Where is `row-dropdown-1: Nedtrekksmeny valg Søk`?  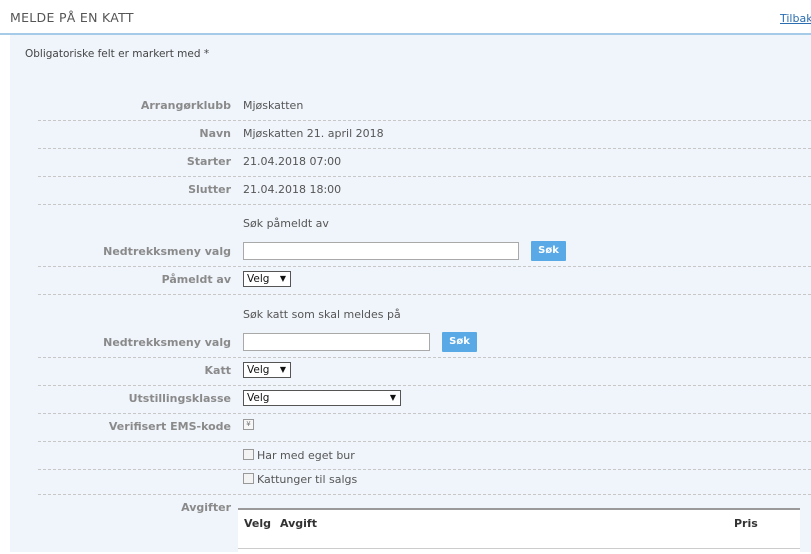 row-dropdown-1: Nedtrekksmeny valg Søk is located at coordinates (424, 252).